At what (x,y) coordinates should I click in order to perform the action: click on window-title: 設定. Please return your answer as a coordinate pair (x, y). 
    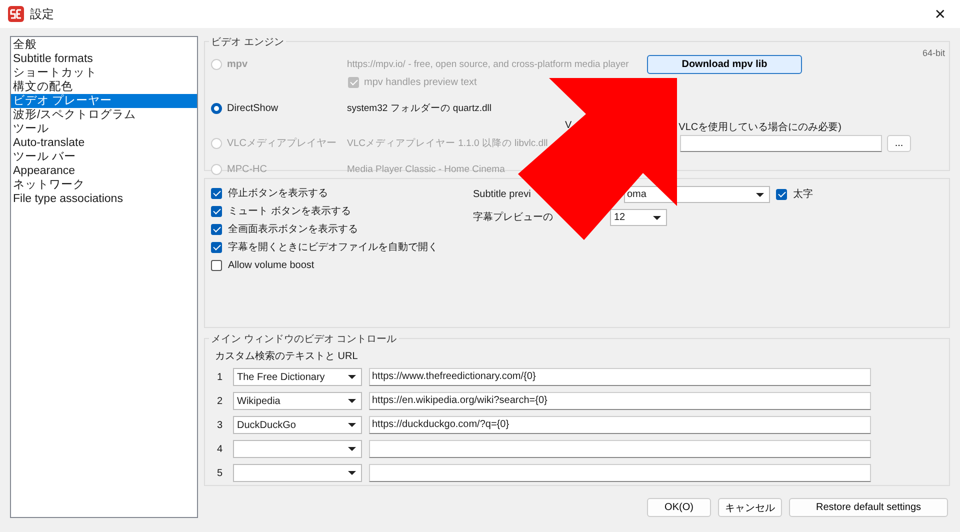
    Looking at the image, I should click on (42, 14).